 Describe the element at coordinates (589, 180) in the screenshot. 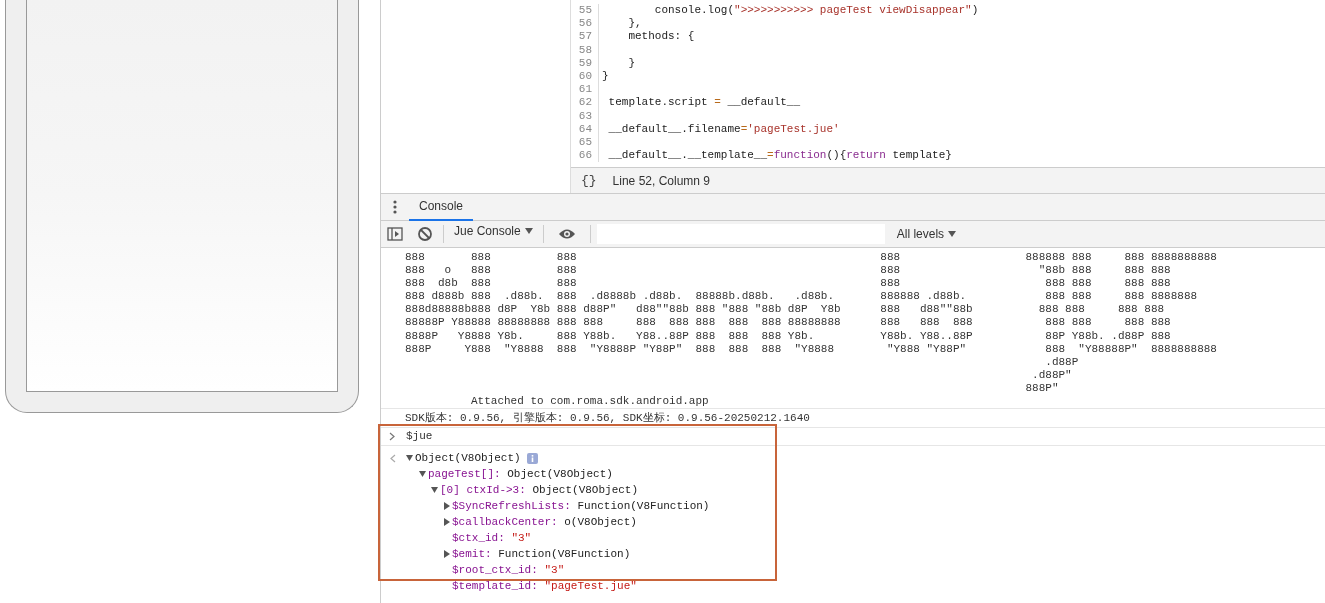

I see `pretty-print-button: {}` at that location.